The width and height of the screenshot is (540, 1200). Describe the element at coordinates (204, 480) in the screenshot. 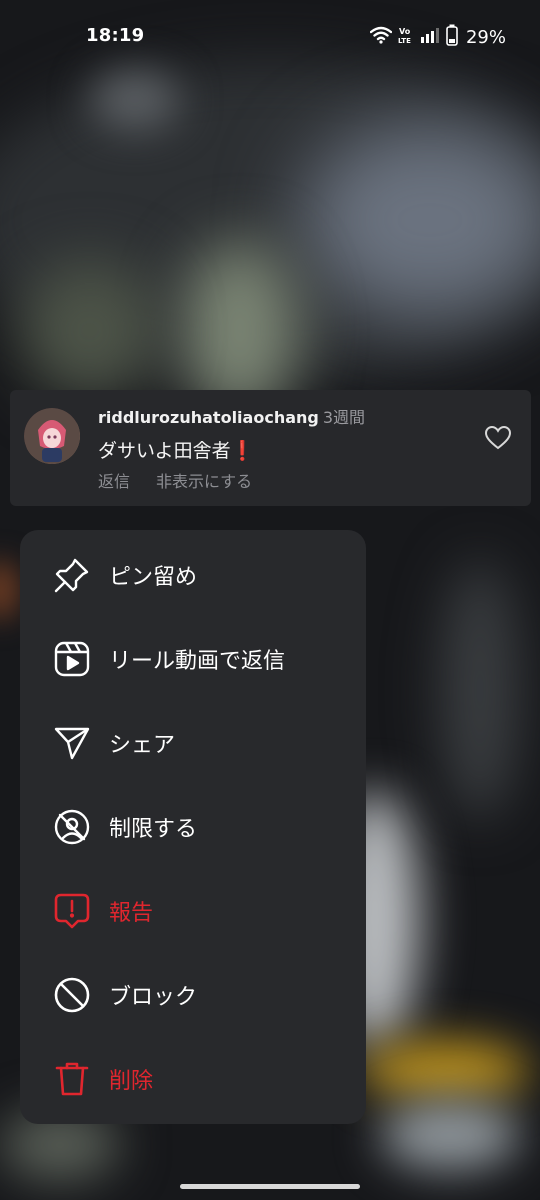

I see `hide-button: 非表示にする` at that location.